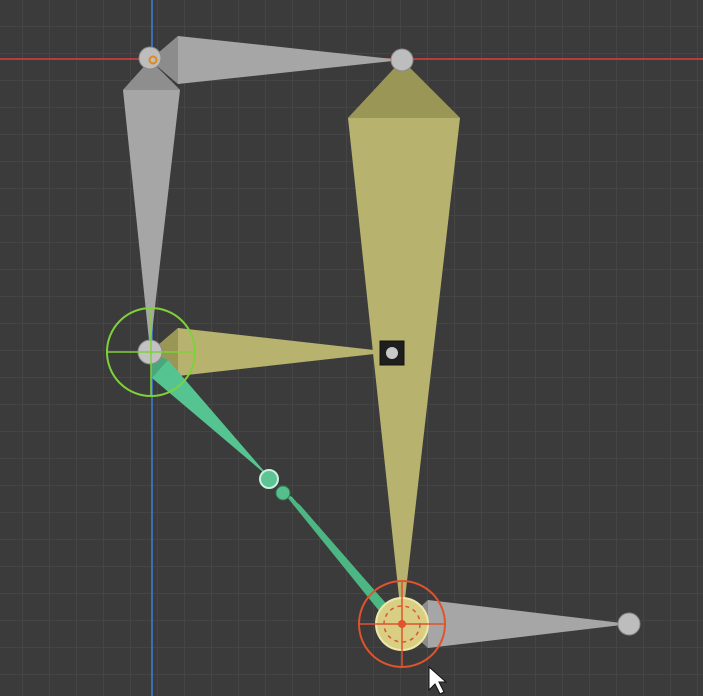  I want to click on ik-target-circle-icon, so click(151, 352).